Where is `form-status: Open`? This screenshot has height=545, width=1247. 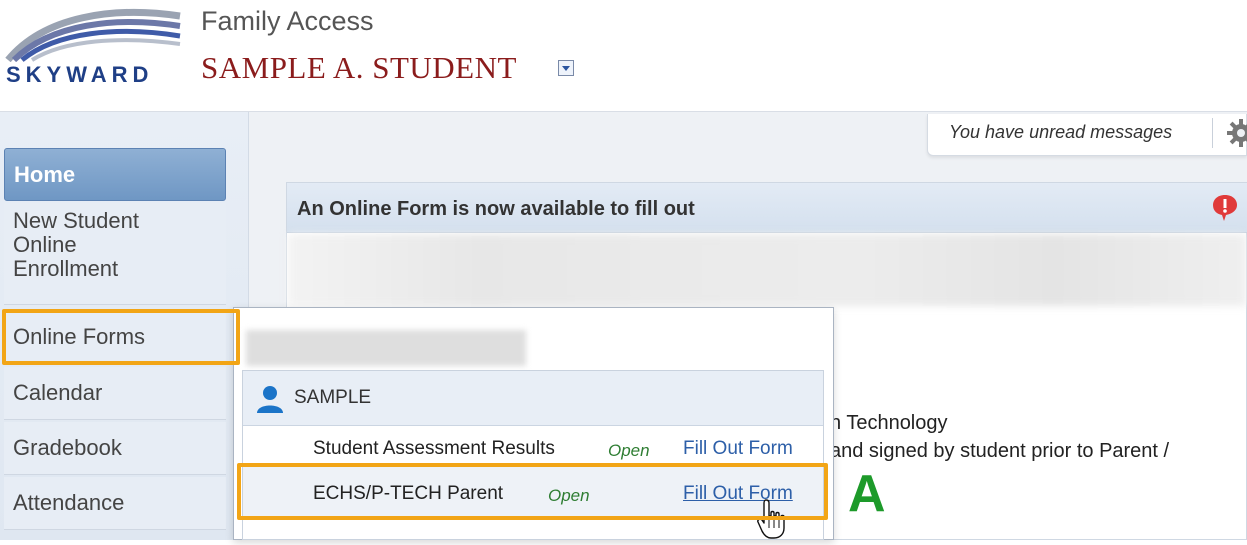
form-status: Open is located at coordinates (629, 450).